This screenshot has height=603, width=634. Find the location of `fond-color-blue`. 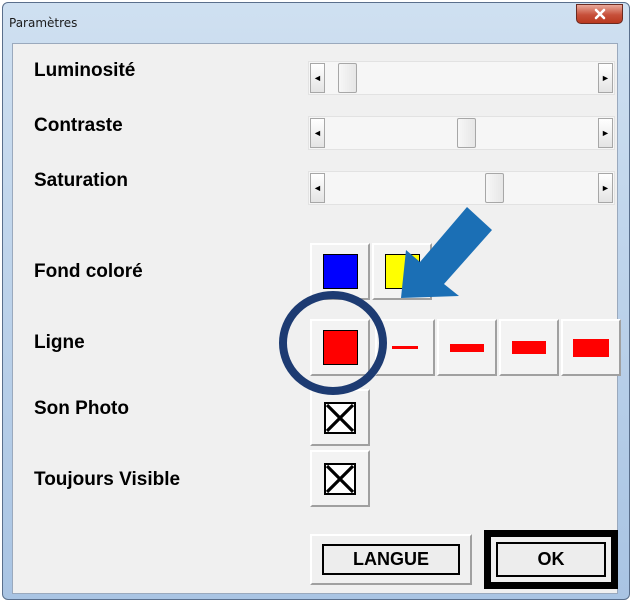

fond-color-blue is located at coordinates (340, 271).